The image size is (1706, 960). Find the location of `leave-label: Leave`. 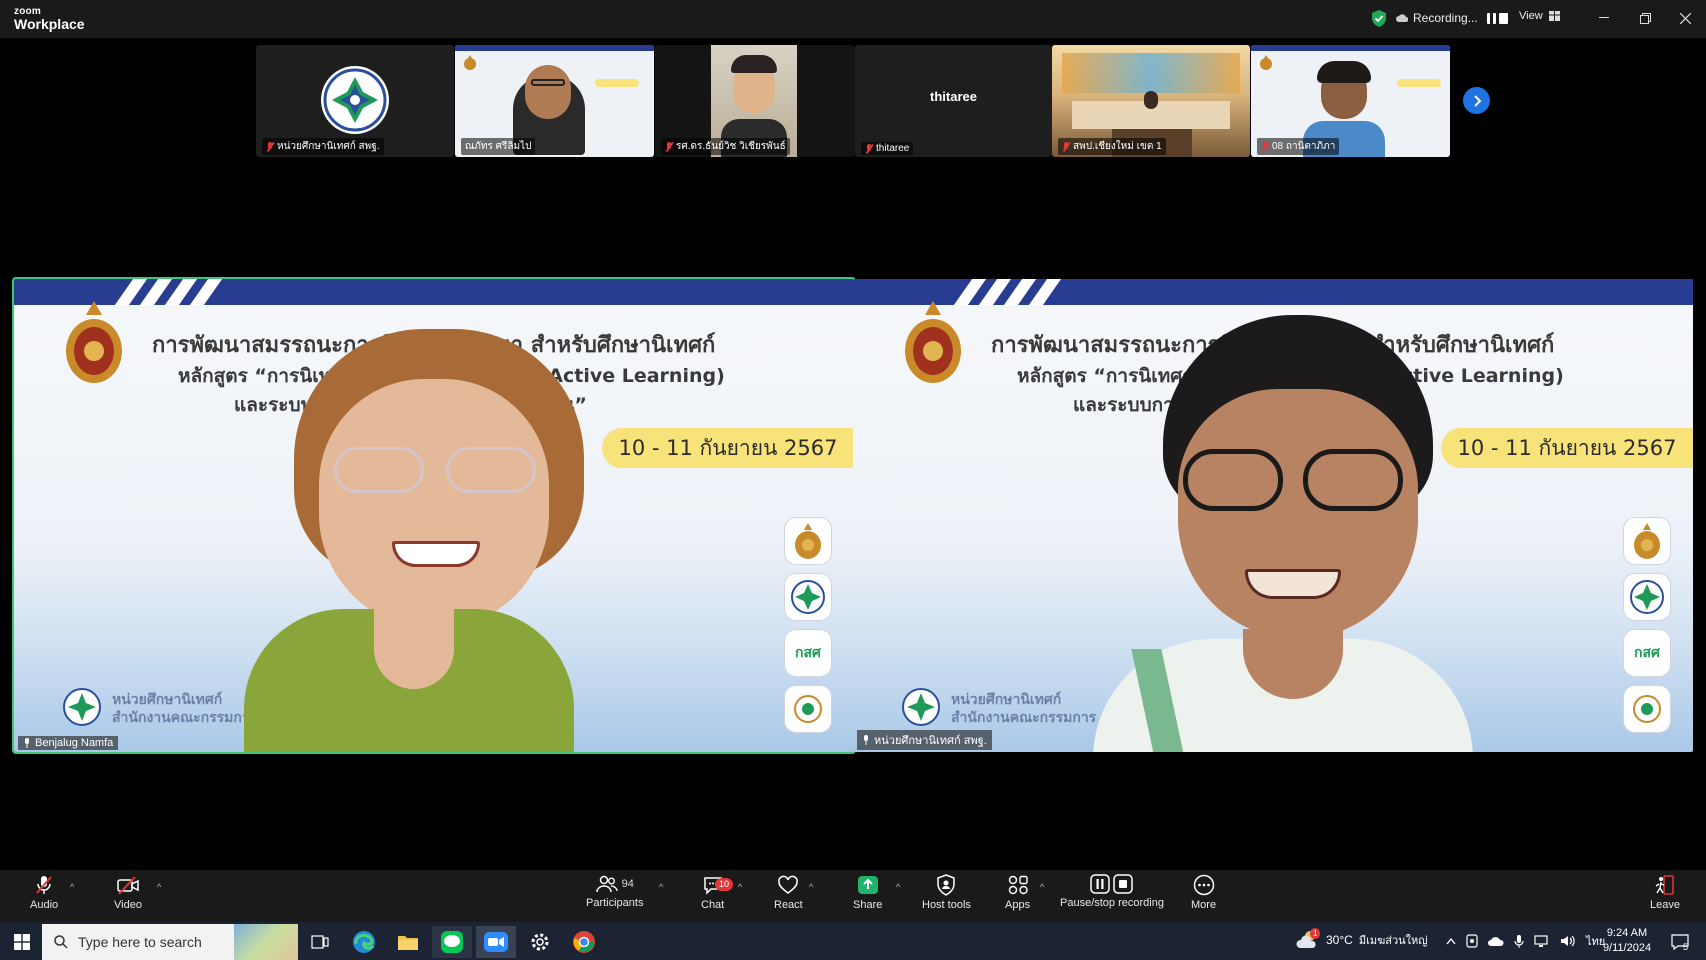

leave-label: Leave is located at coordinates (1665, 905).